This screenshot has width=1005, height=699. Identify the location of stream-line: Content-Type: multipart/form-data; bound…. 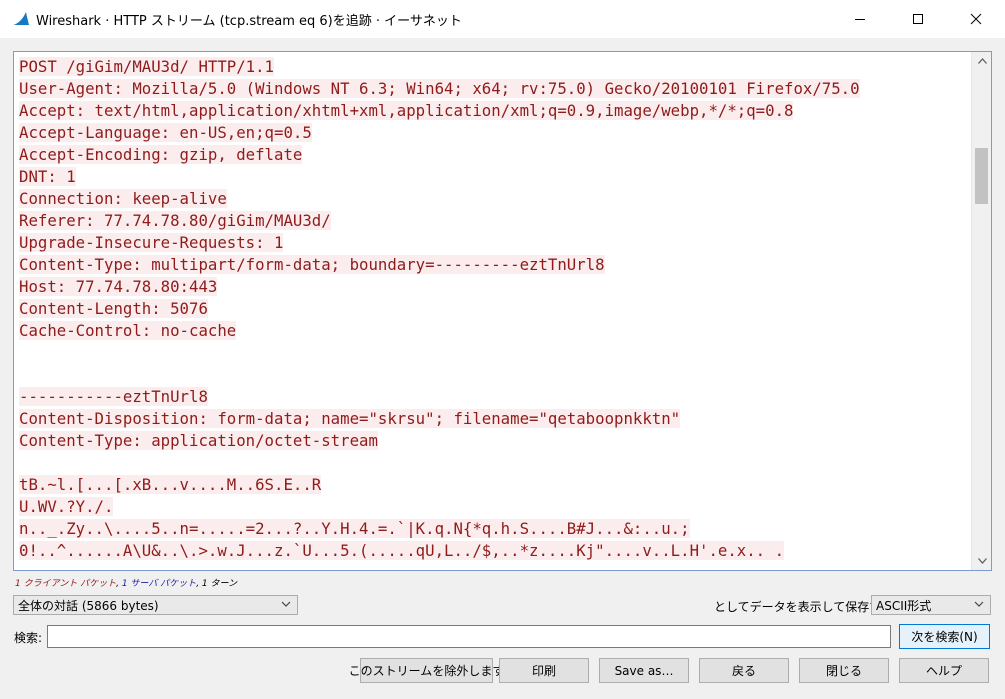
(494, 265).